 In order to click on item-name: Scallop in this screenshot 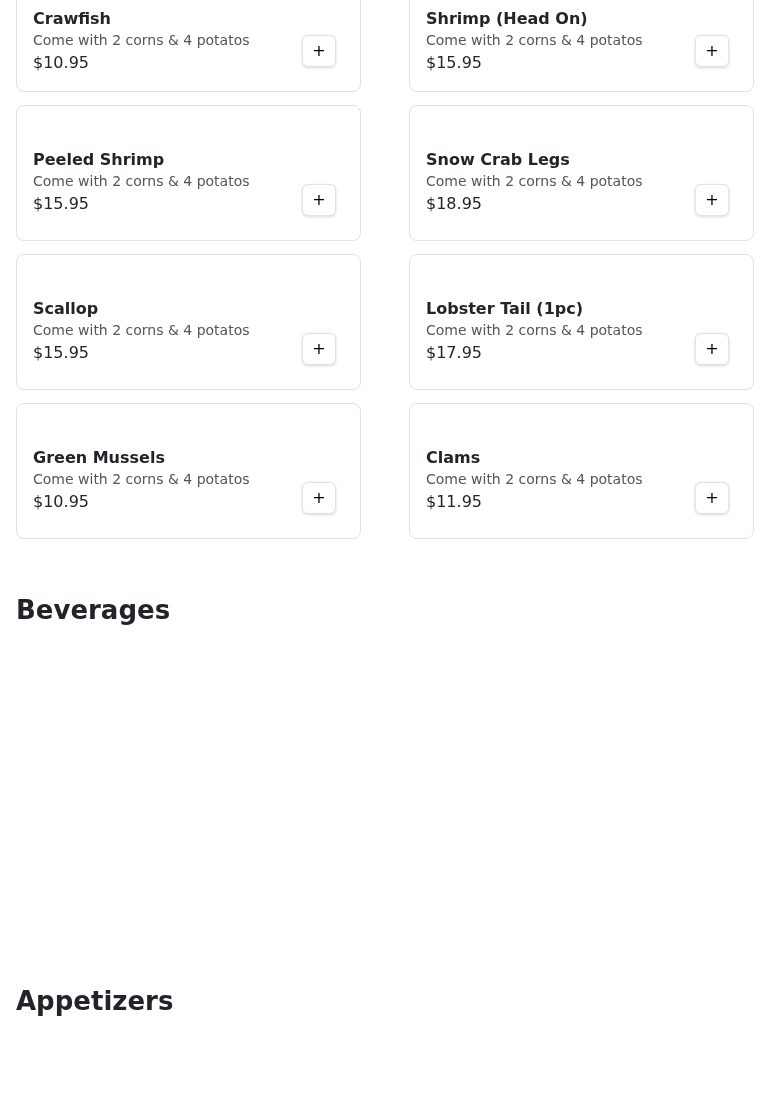, I will do `click(66, 308)`.